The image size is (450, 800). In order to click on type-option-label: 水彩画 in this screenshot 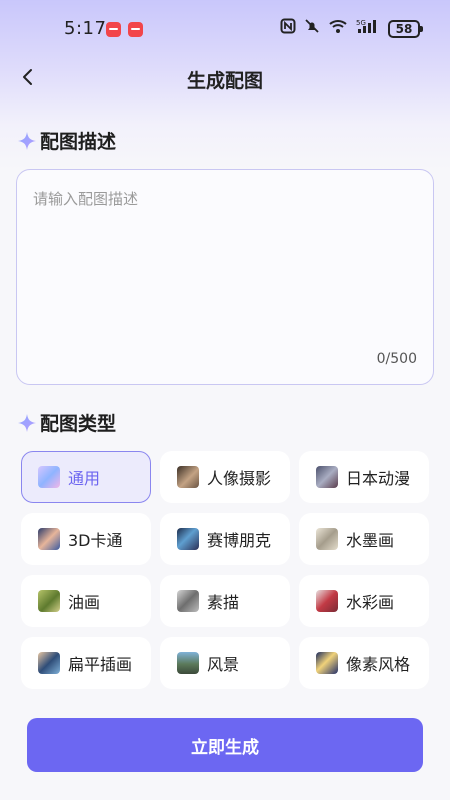, I will do `click(370, 602)`.